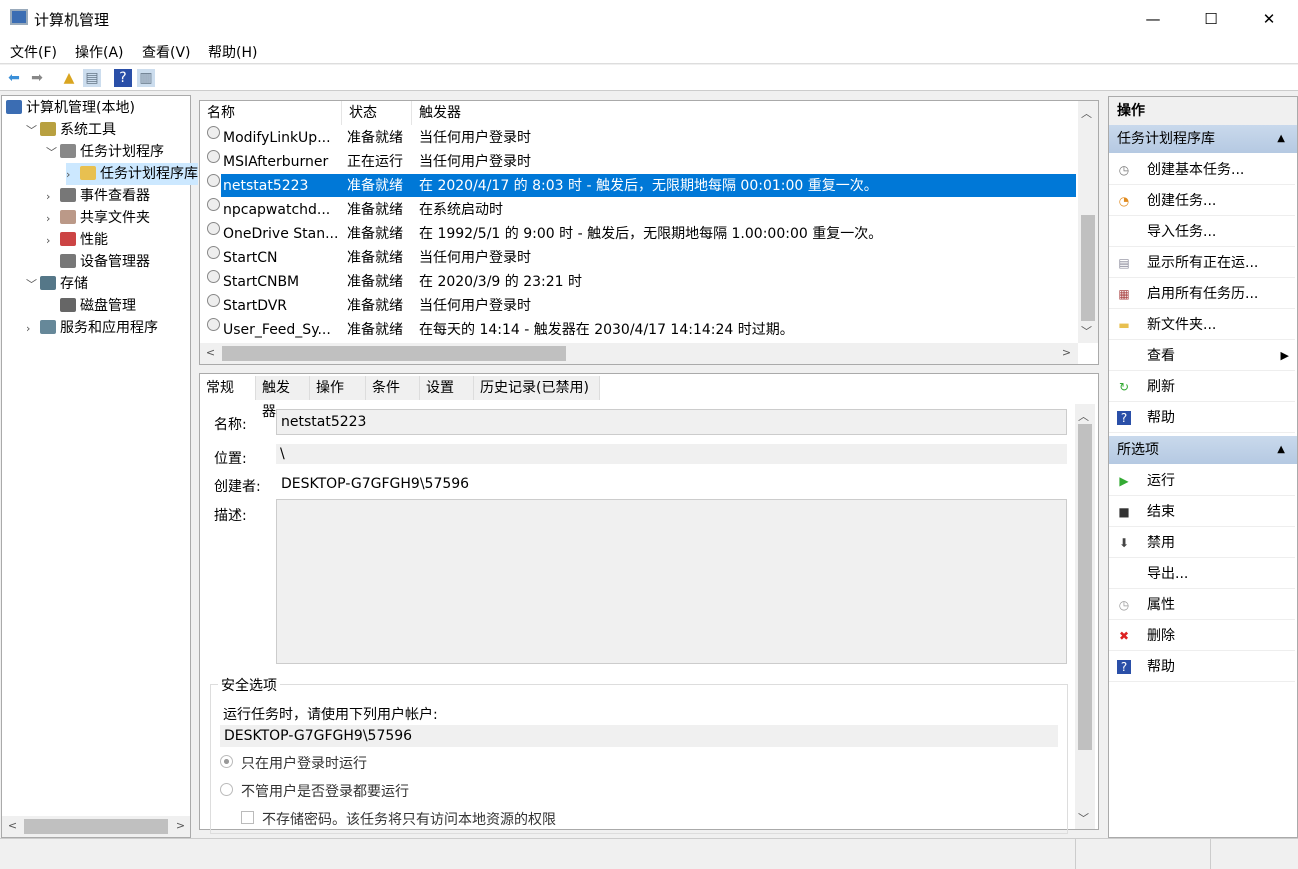 The image size is (1298, 869). I want to click on tree-item: › 服务和应用程序, so click(92, 328).